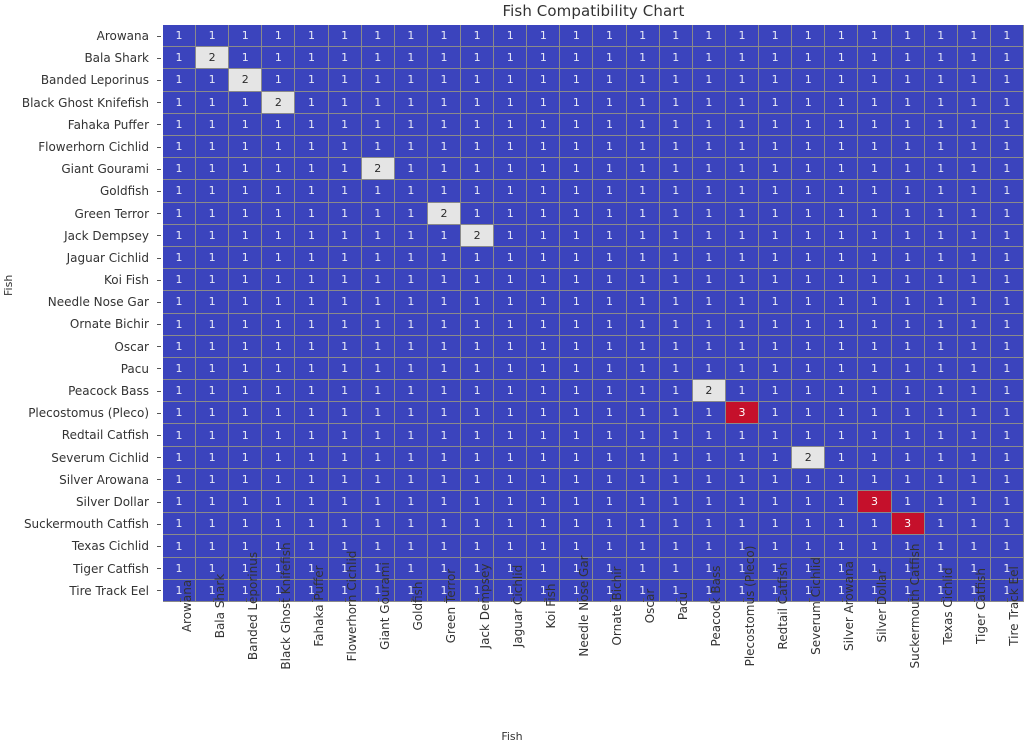 This screenshot has width=1024, height=752. What do you see at coordinates (105, 169) in the screenshot?
I see `y-tick-label: Giant Gourami` at bounding box center [105, 169].